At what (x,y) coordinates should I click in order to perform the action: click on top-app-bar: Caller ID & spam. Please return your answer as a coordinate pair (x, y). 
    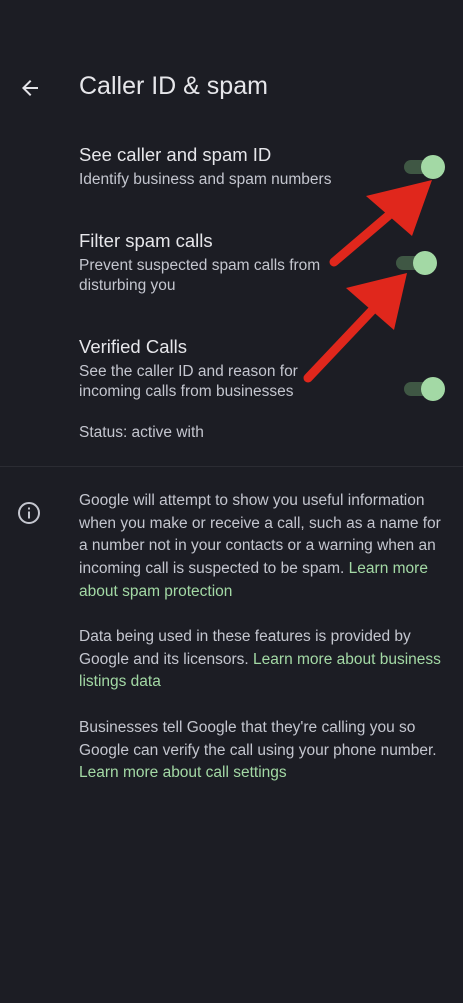
    Looking at the image, I should click on (231, 88).